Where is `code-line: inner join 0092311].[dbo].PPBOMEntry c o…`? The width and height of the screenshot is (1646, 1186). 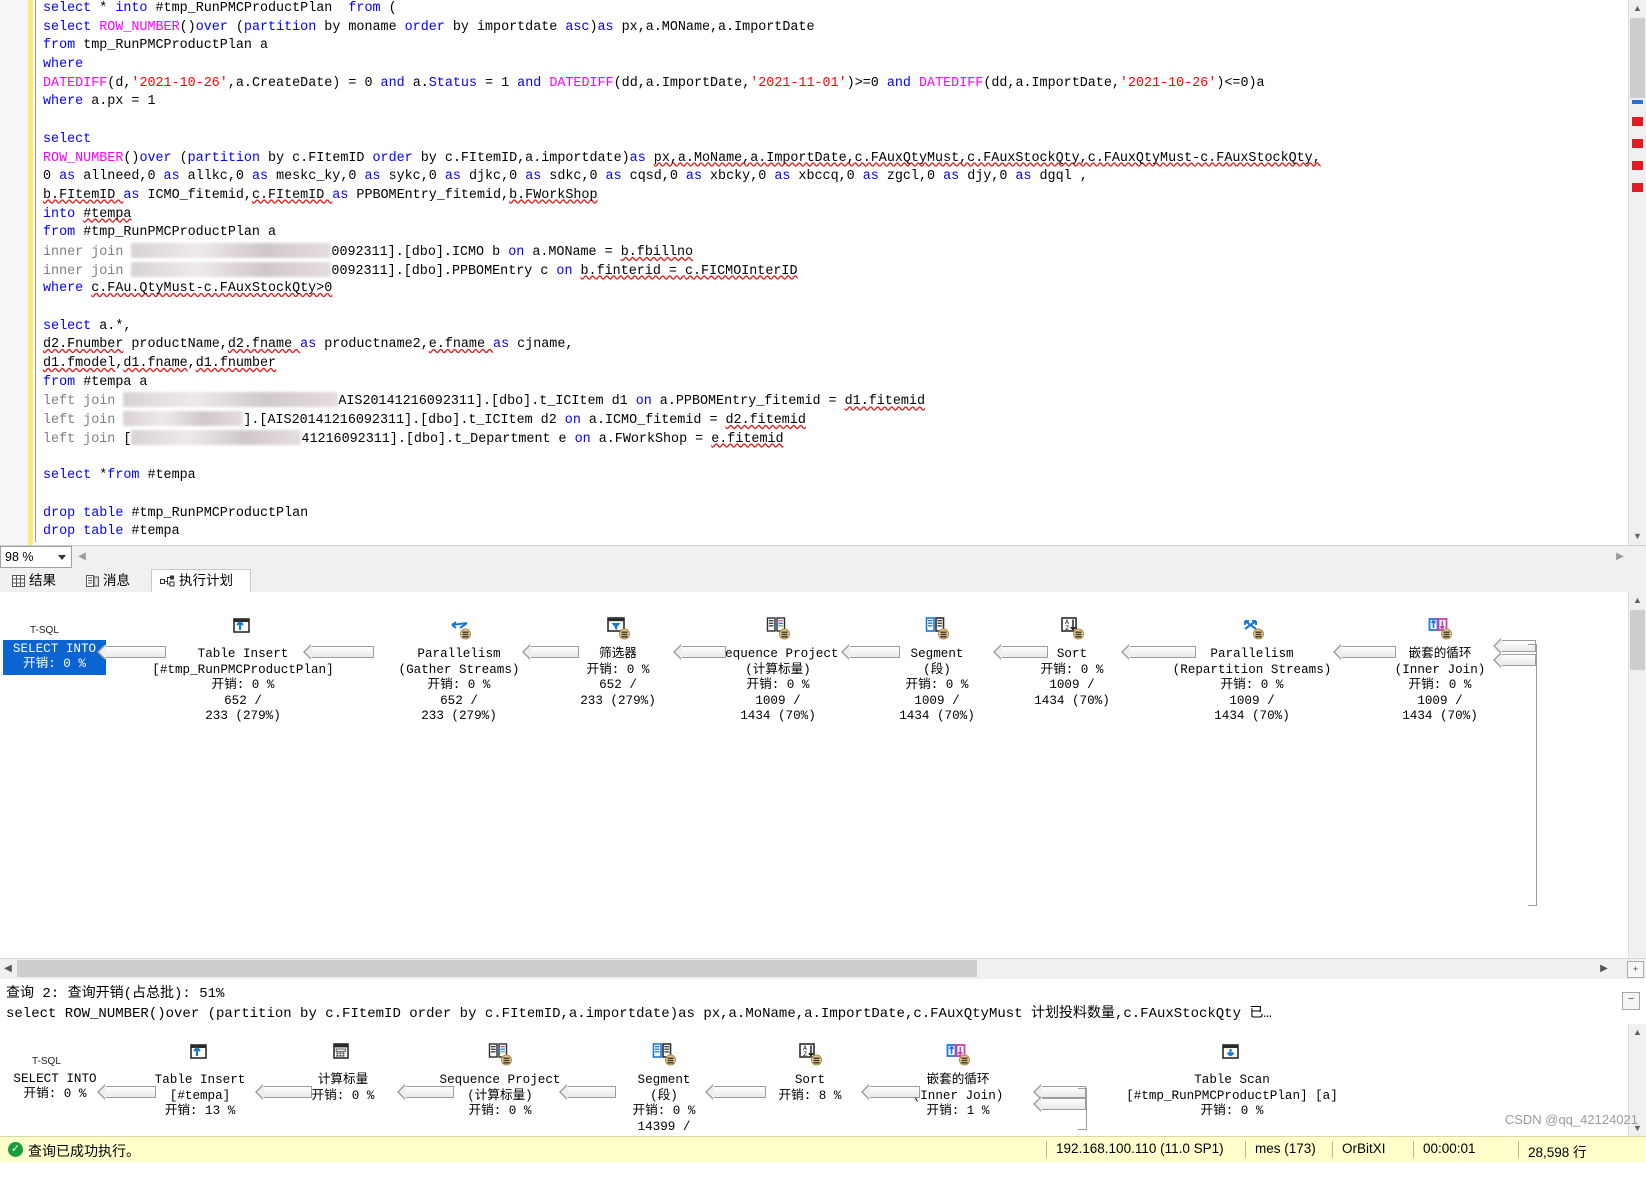
code-line: inner join 0092311].[dbo].PPBOMEntry c o… is located at coordinates (831, 271).